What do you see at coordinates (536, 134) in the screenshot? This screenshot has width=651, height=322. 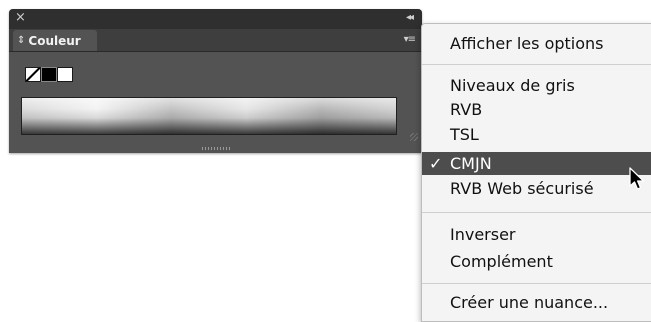 I see `menu-item-hsb: TSL` at bounding box center [536, 134].